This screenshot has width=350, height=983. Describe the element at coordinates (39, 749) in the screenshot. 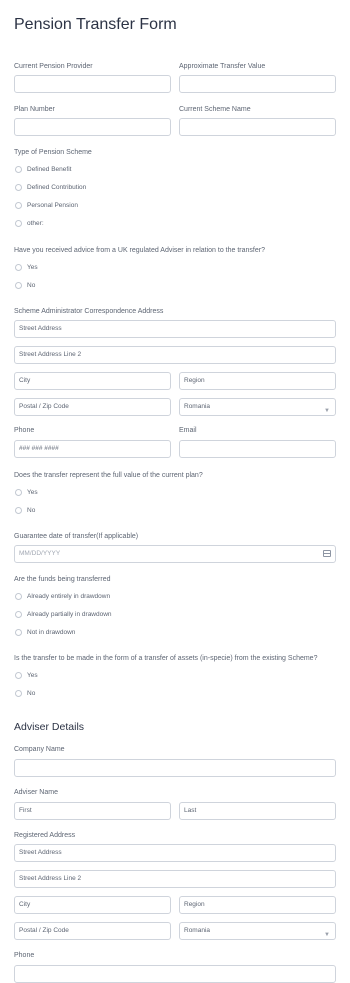

I see `company-label: Company Name` at that location.